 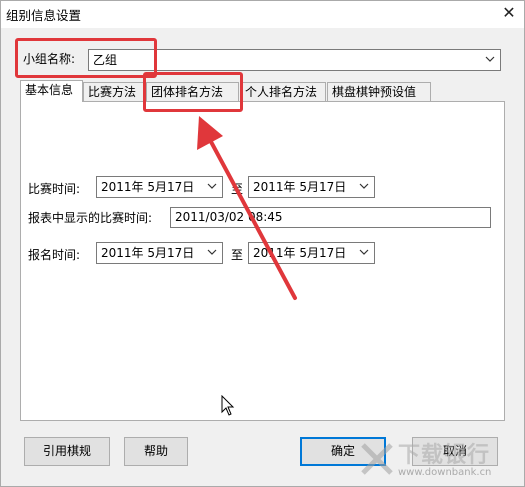 What do you see at coordinates (247, 208) in the screenshot?
I see `annotation-arrow` at bounding box center [247, 208].